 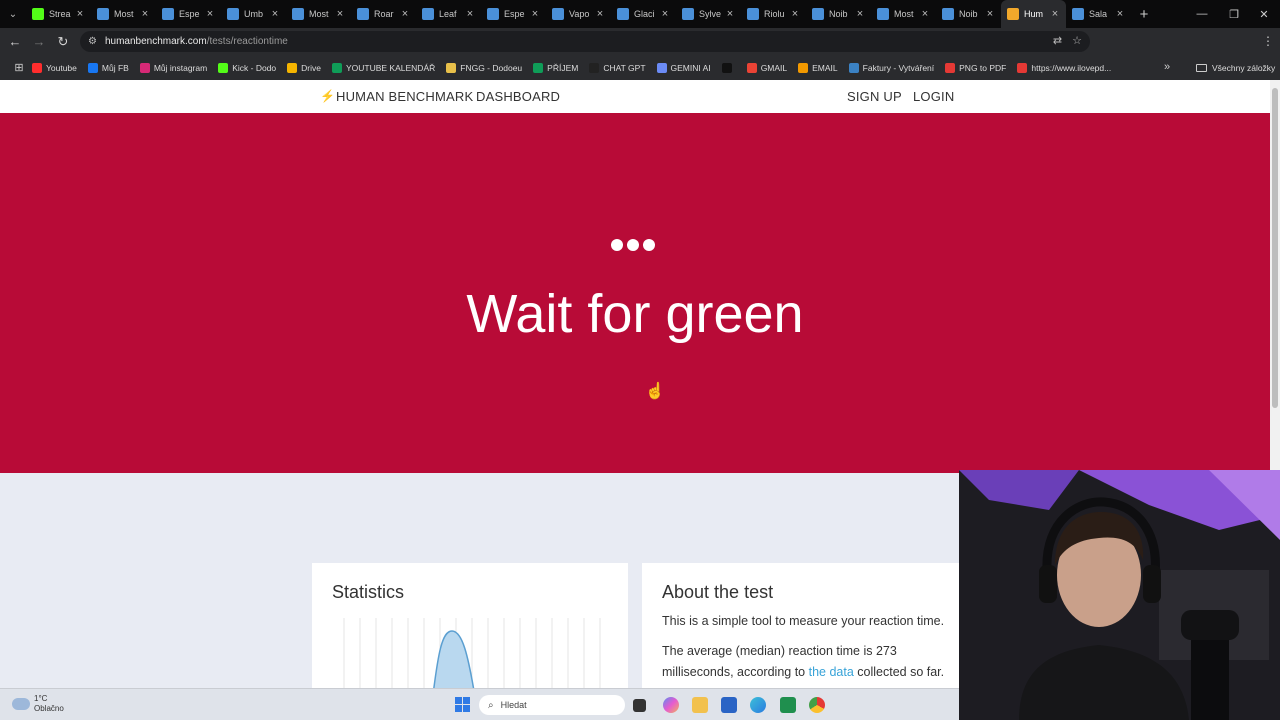 What do you see at coordinates (1235, 67) in the screenshot?
I see `all-bookmarks-button: Všechny záložky` at bounding box center [1235, 67].